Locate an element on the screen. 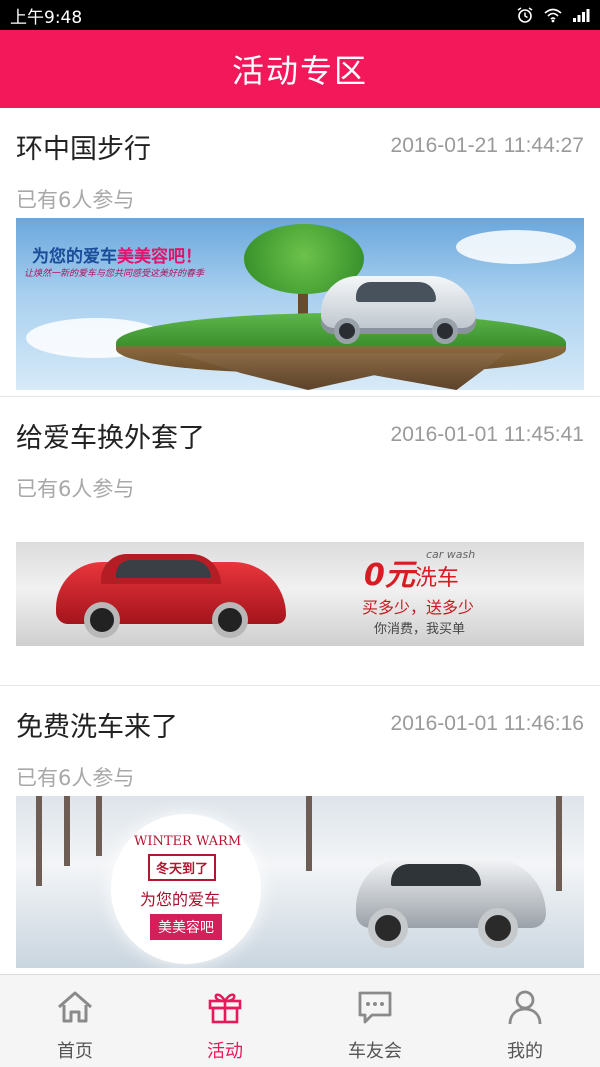 This screenshot has width=600, height=1067. activity-title: 免费洗车来了 is located at coordinates (97, 727).